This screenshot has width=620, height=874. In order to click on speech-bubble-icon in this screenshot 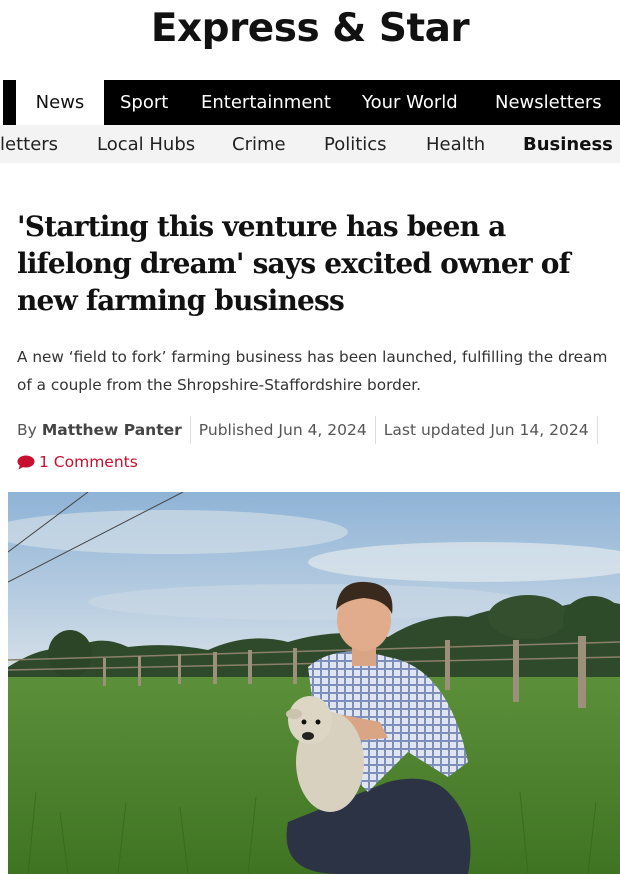, I will do `click(26, 462)`.